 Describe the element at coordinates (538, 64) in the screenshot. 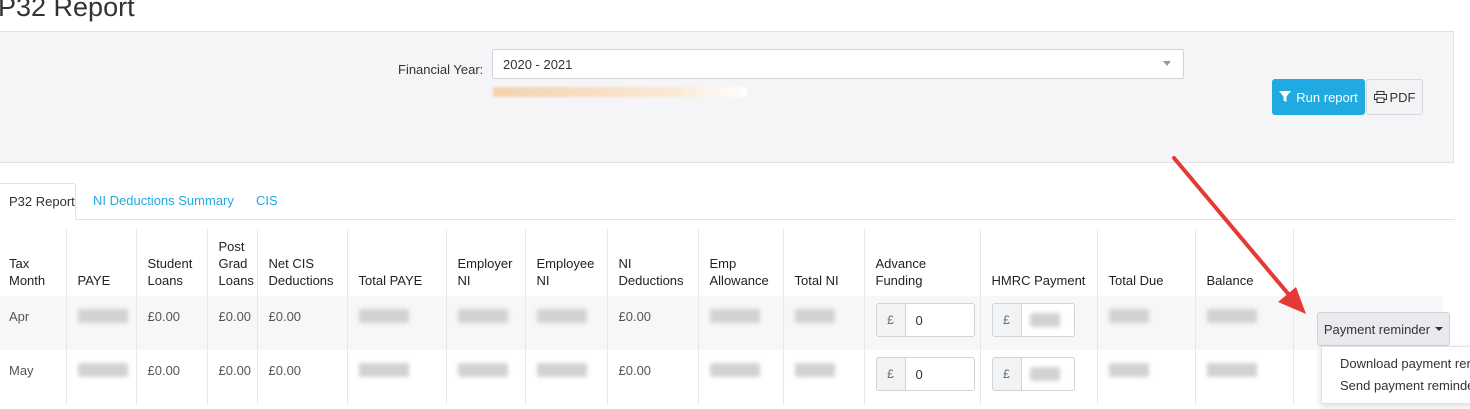

I see `financial-year-value: 2020 - 2021` at that location.